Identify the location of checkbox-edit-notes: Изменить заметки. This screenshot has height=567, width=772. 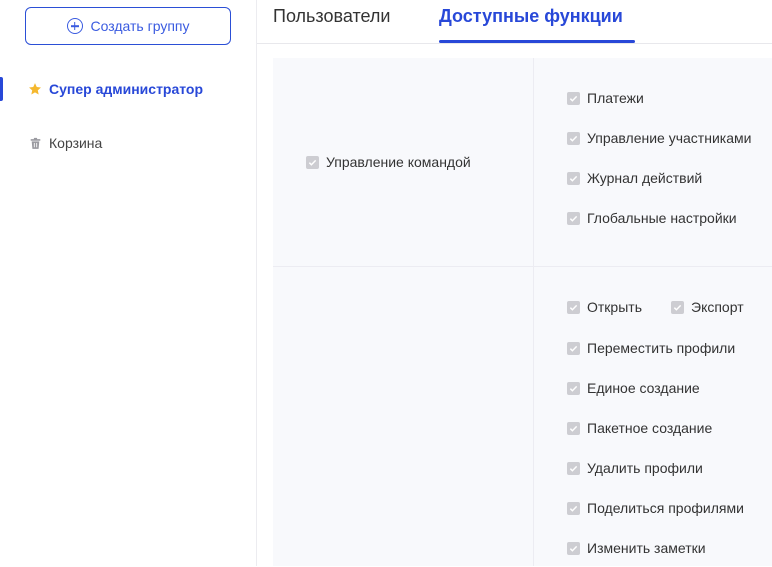
(636, 548).